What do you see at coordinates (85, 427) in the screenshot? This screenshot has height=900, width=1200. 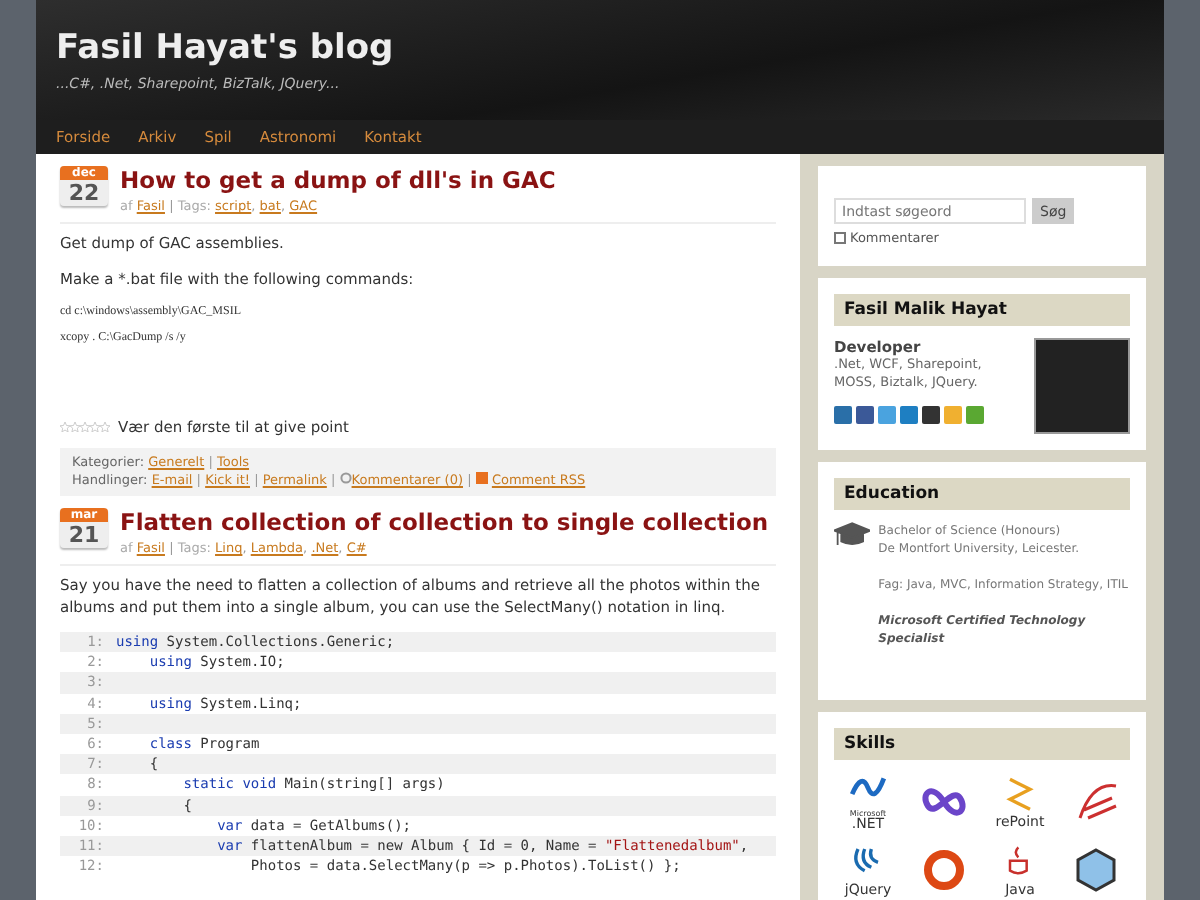 I see `star-rating` at bounding box center [85, 427].